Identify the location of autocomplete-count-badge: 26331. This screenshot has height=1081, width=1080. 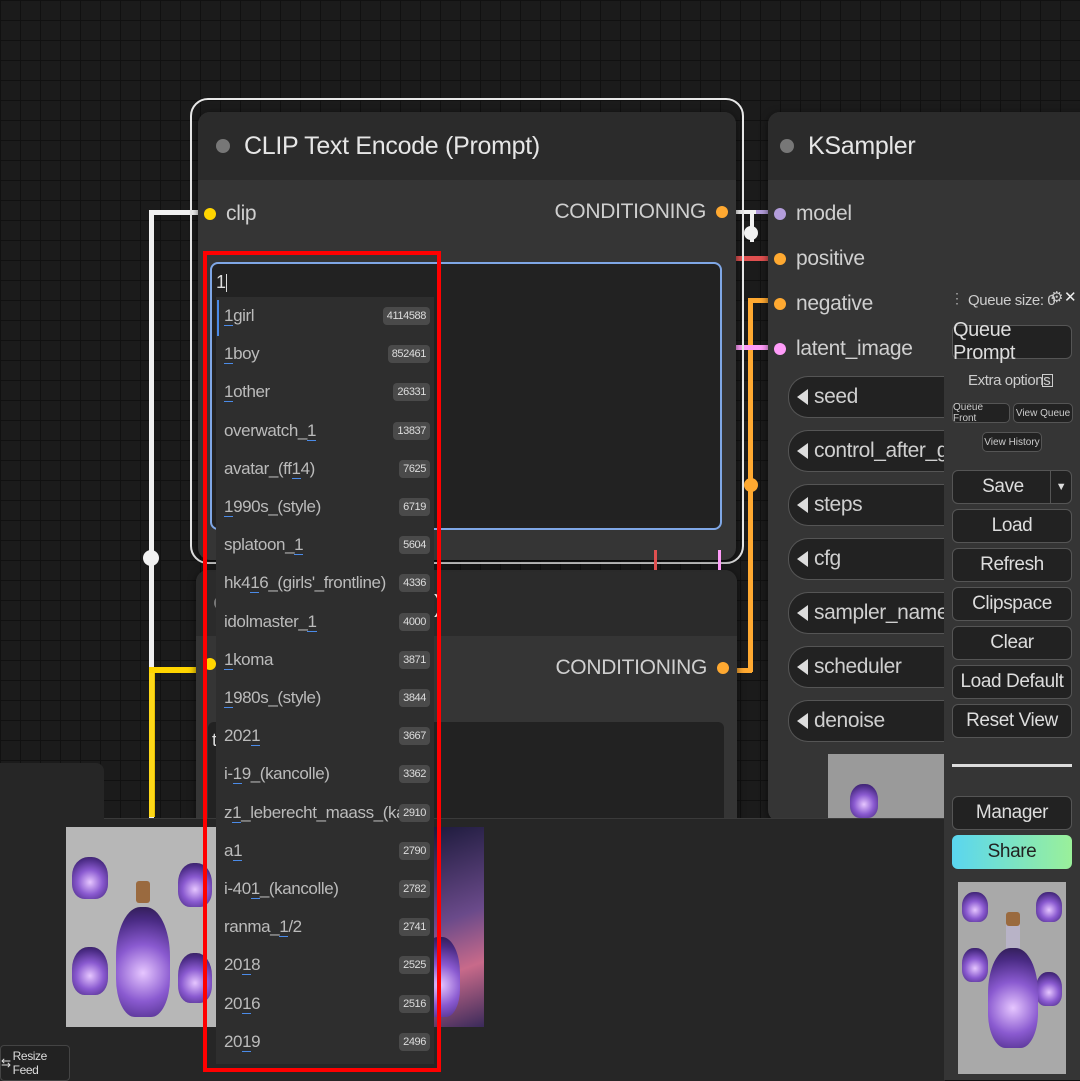
(411, 392).